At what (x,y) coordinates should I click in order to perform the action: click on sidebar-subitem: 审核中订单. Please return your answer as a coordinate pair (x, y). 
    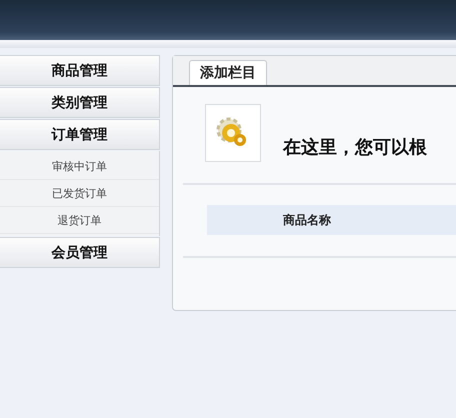
    Looking at the image, I should click on (79, 166).